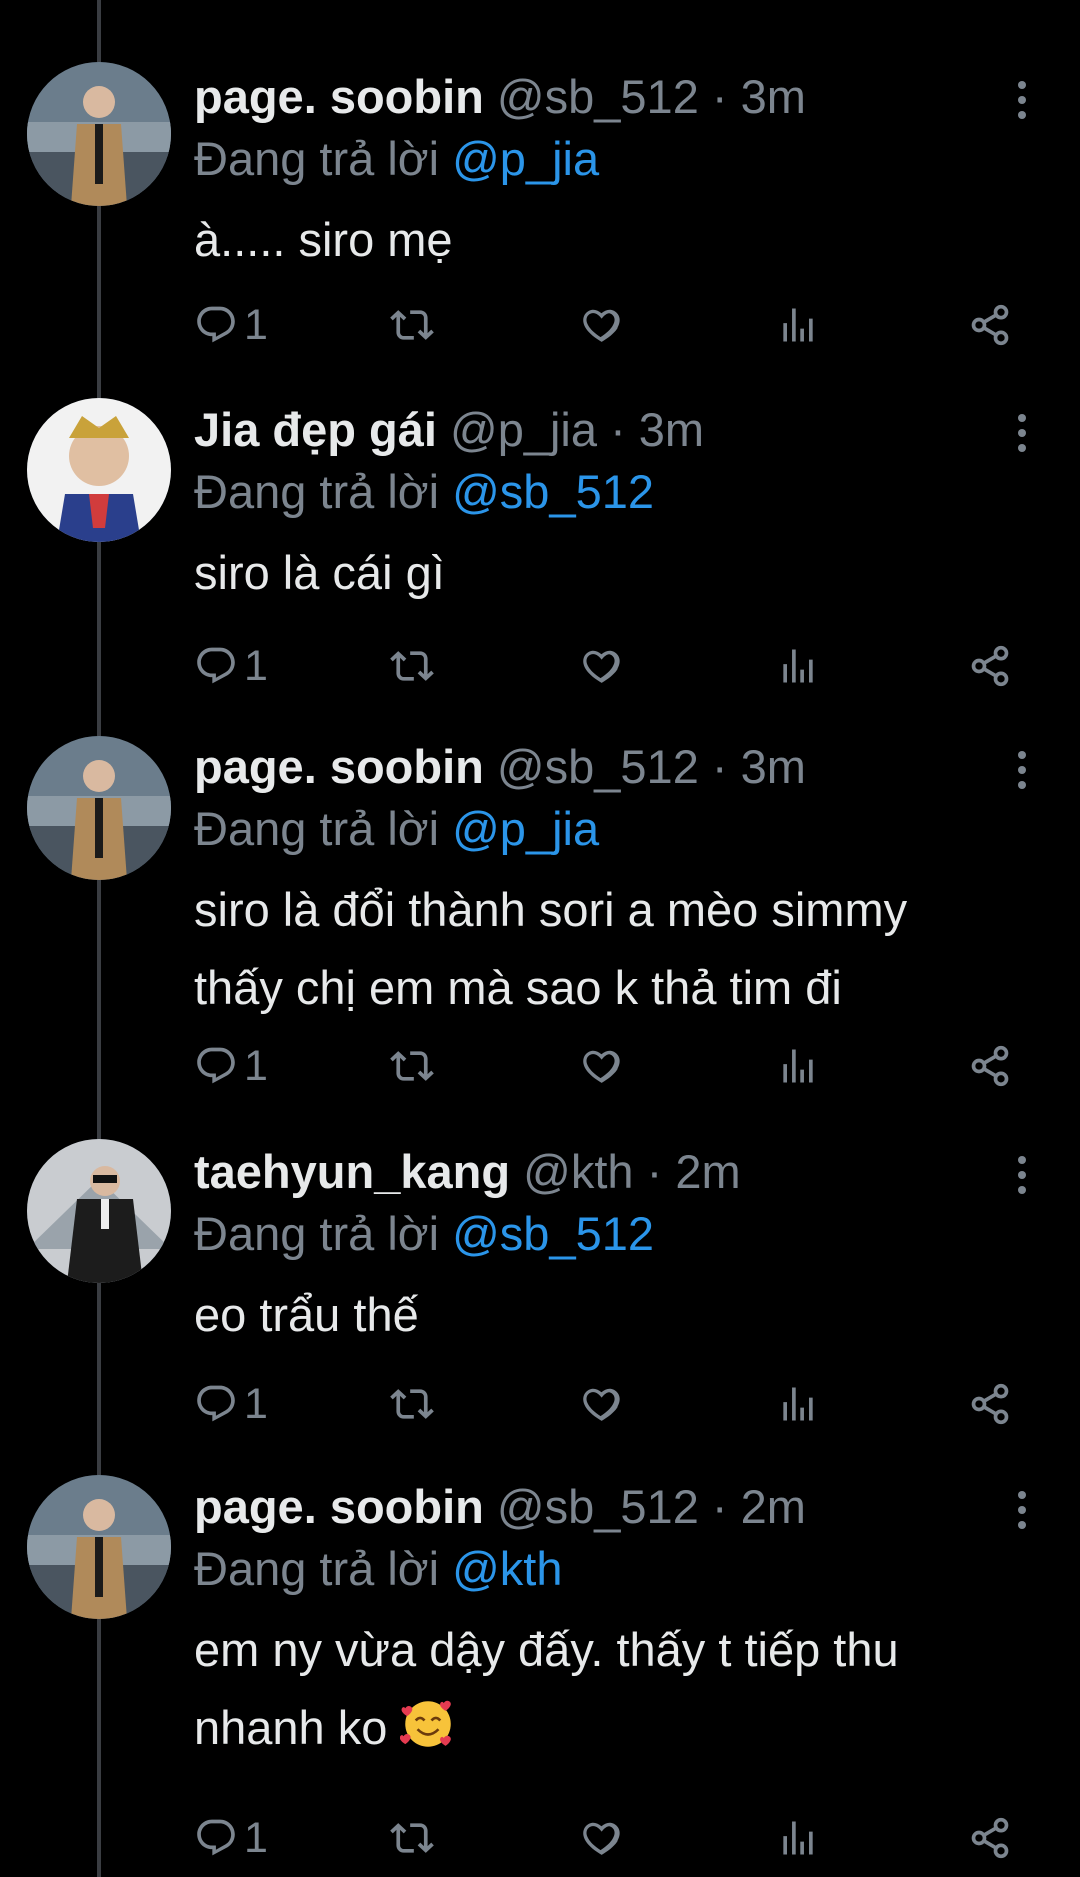 Image resolution: width=1080 pixels, height=1877 pixels. Describe the element at coordinates (323, 239) in the screenshot. I see `tweet-text: à..... siro mẹ` at that location.